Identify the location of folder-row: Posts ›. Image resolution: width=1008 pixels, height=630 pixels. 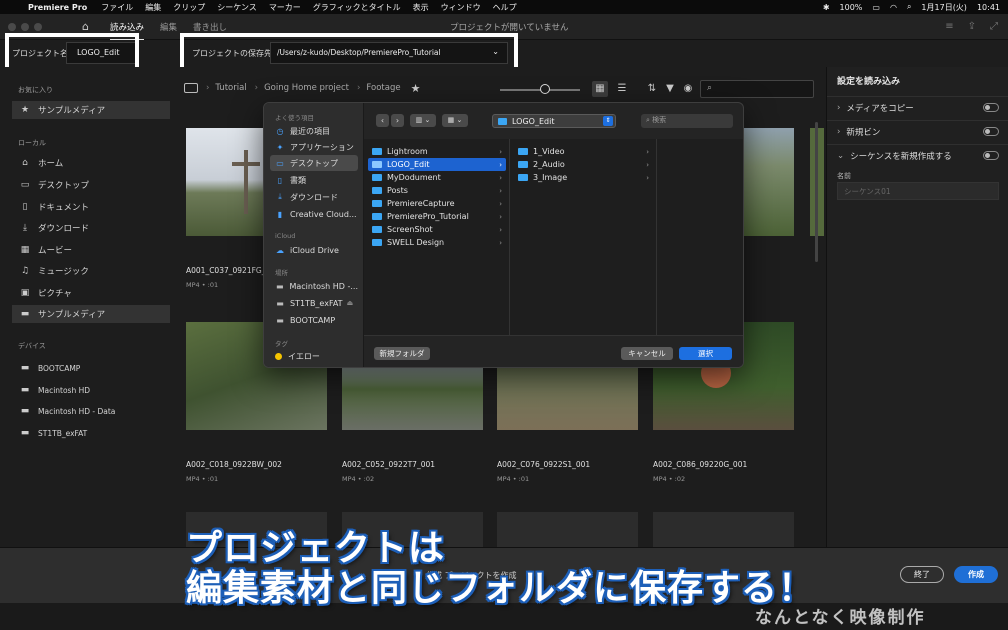
(437, 190).